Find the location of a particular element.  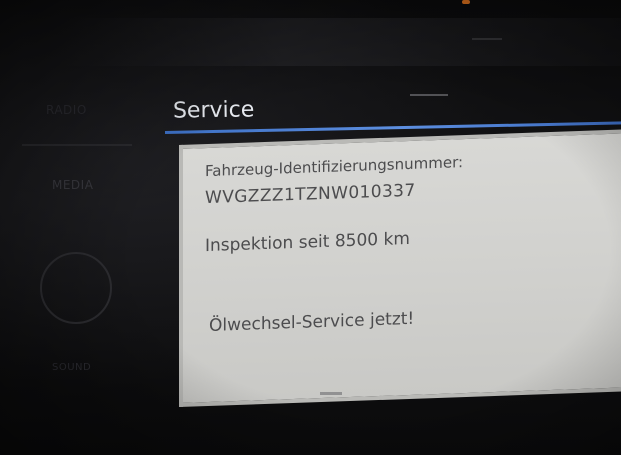

inspection-status: Inspektion seit 8500 km is located at coordinates (307, 242).